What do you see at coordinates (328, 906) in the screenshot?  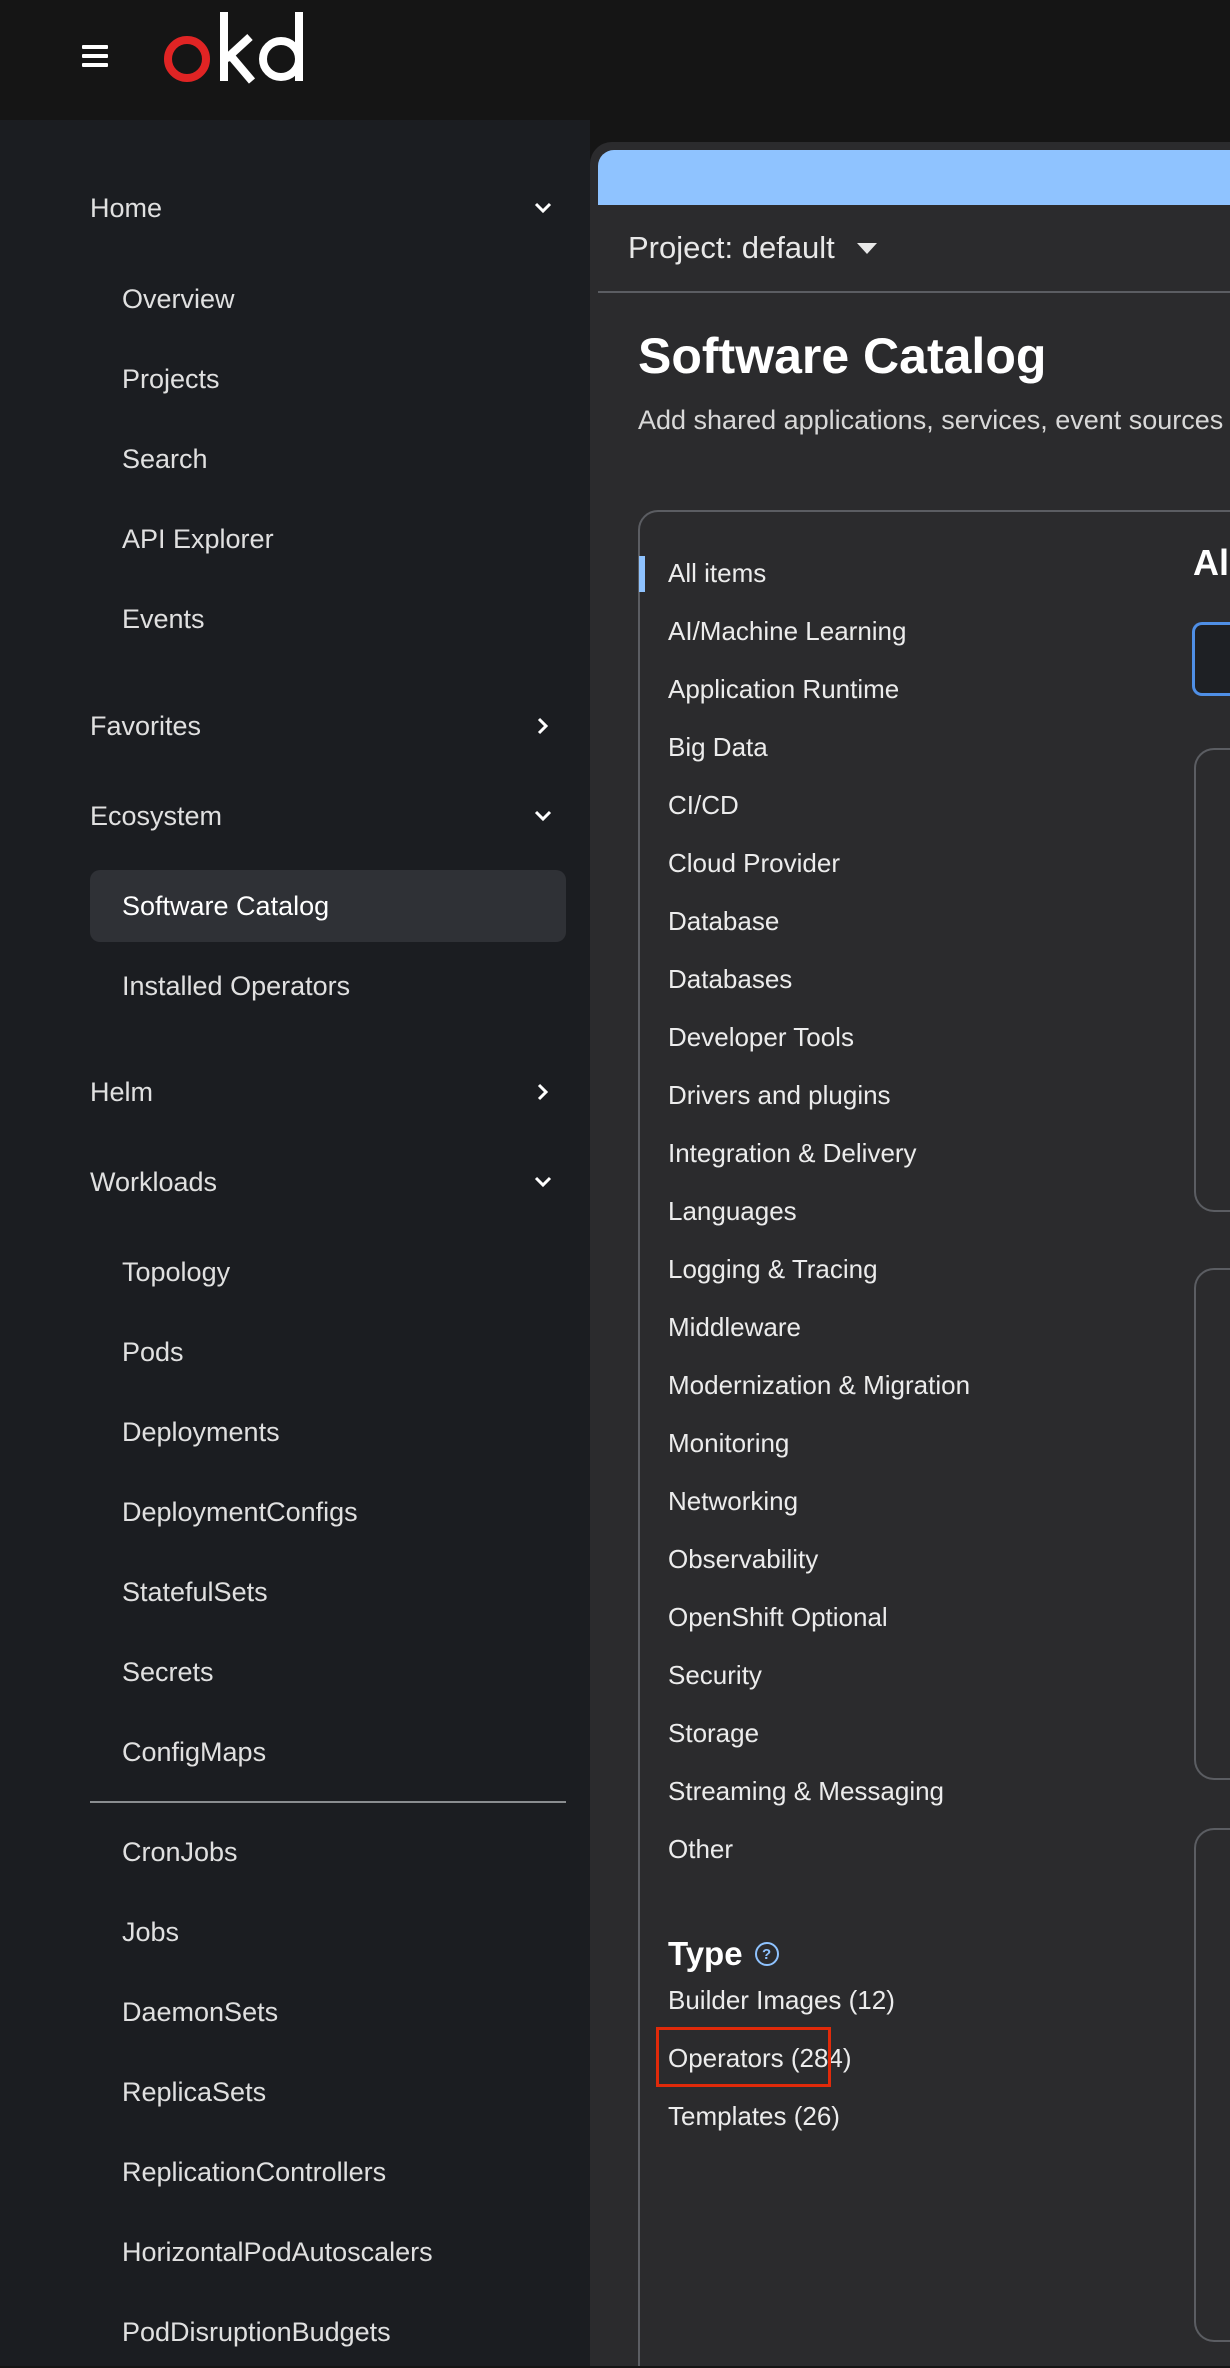 I see `nav-item-software-catalog: Software Catalog` at bounding box center [328, 906].